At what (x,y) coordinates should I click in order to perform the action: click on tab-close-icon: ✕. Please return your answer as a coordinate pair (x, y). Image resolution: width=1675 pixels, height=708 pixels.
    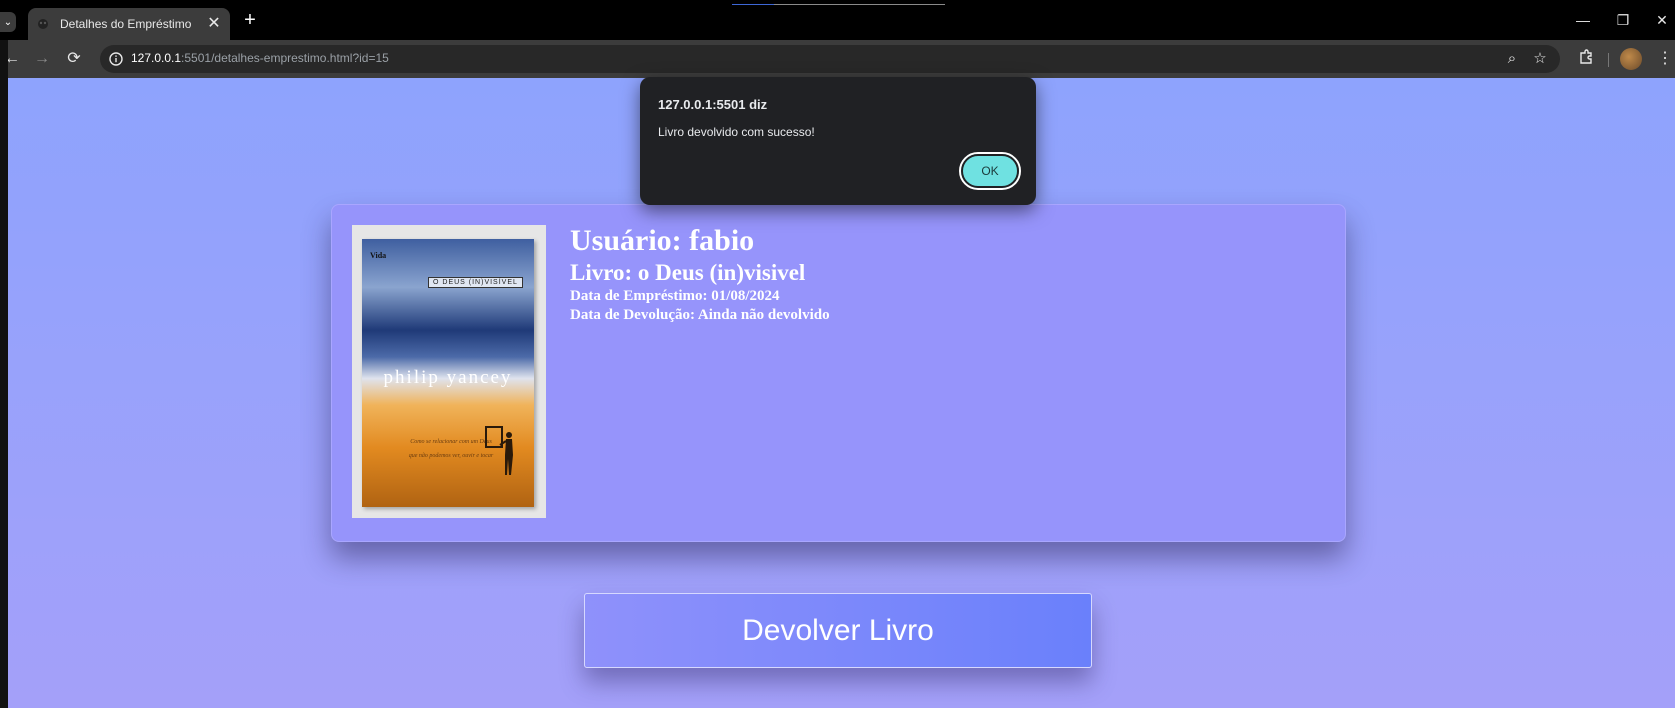
    Looking at the image, I should click on (214, 24).